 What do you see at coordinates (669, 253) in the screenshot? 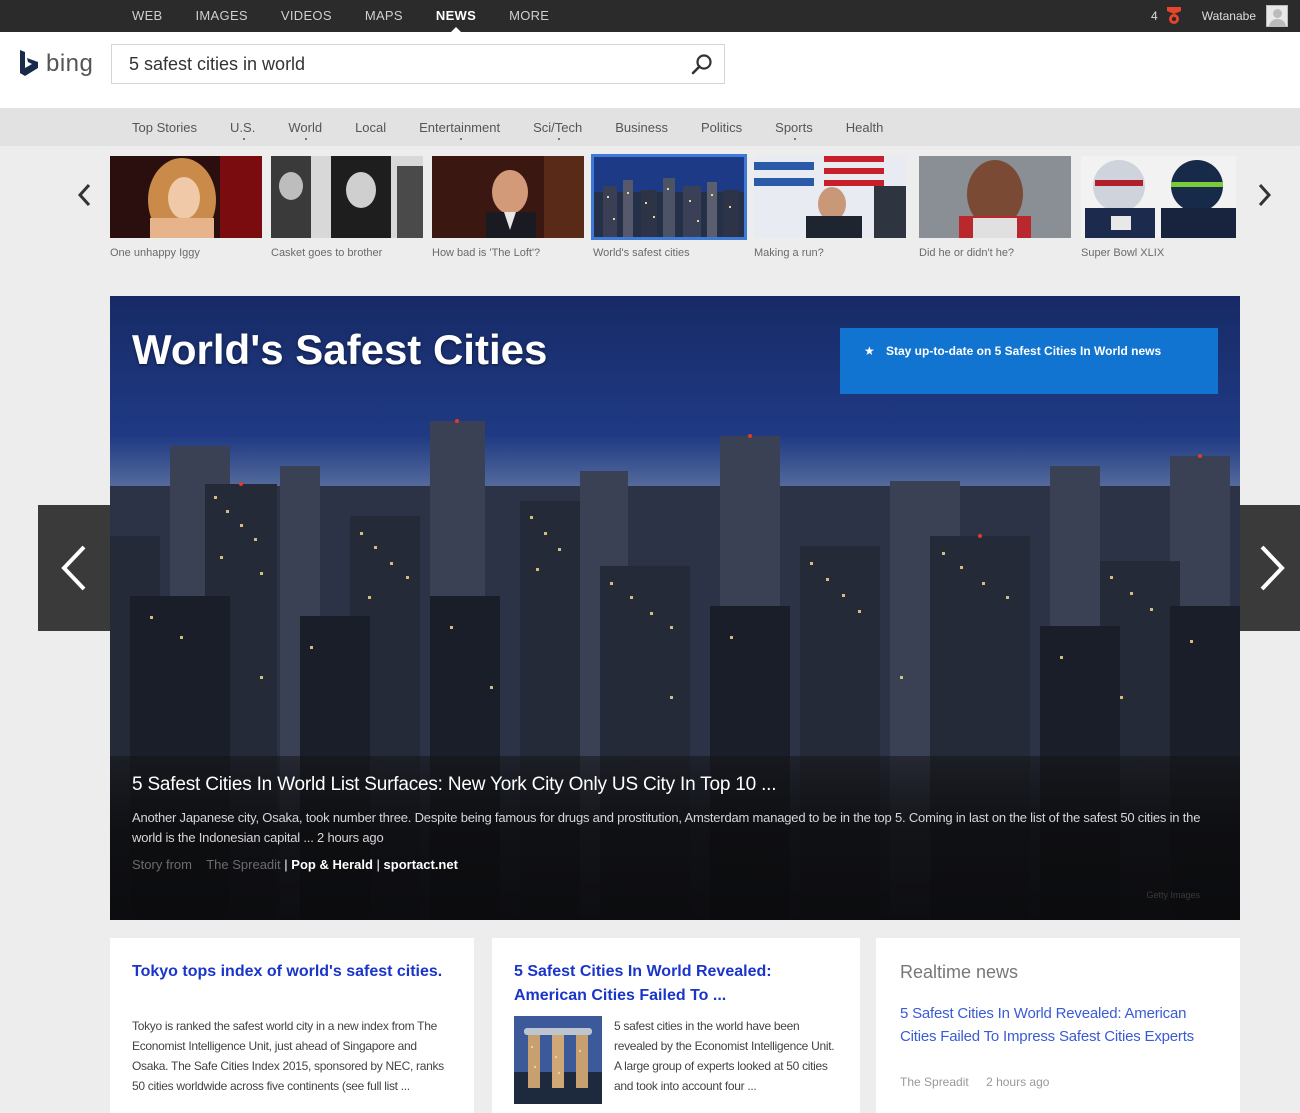
I see `thumb-caption: World's safest cities` at bounding box center [669, 253].